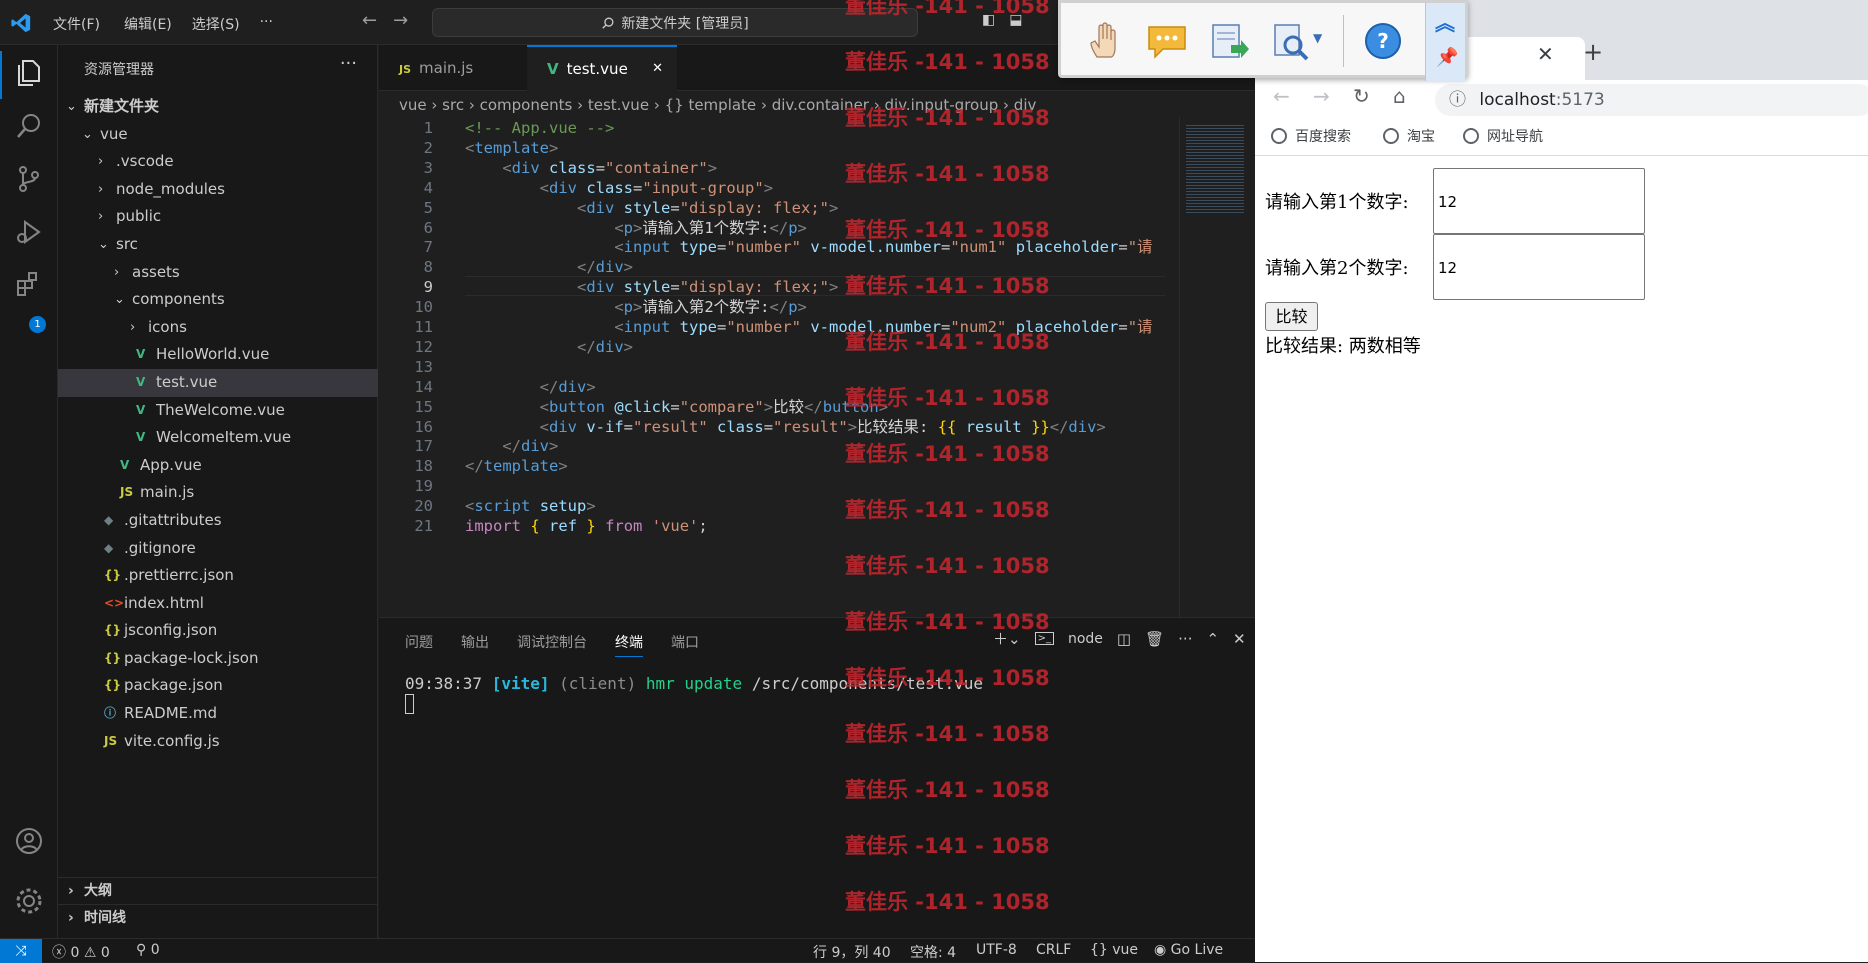  I want to click on split-terminal-icon: ◫, so click(1124, 639).